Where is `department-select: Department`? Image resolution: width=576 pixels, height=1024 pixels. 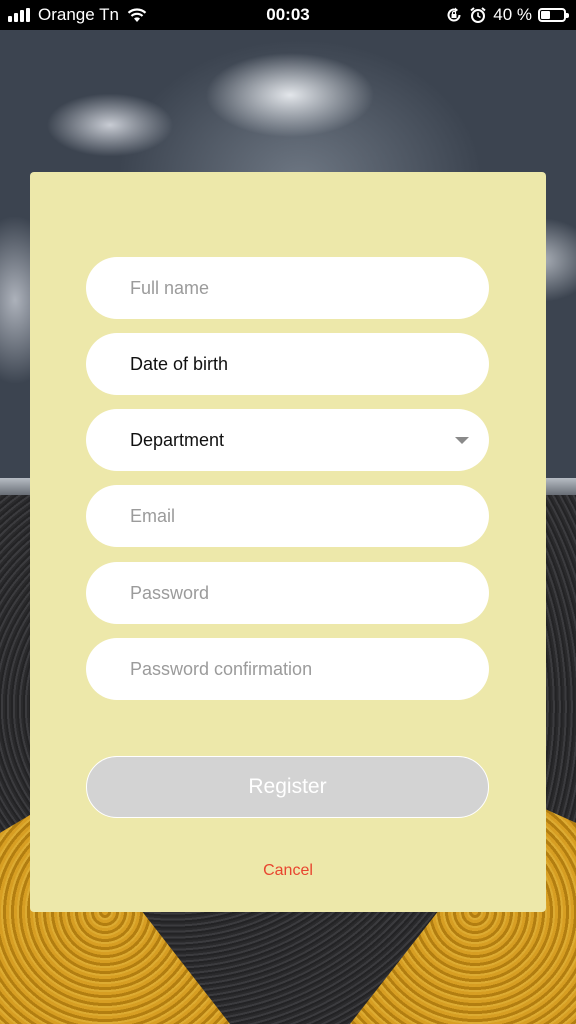
department-select: Department is located at coordinates (287, 440).